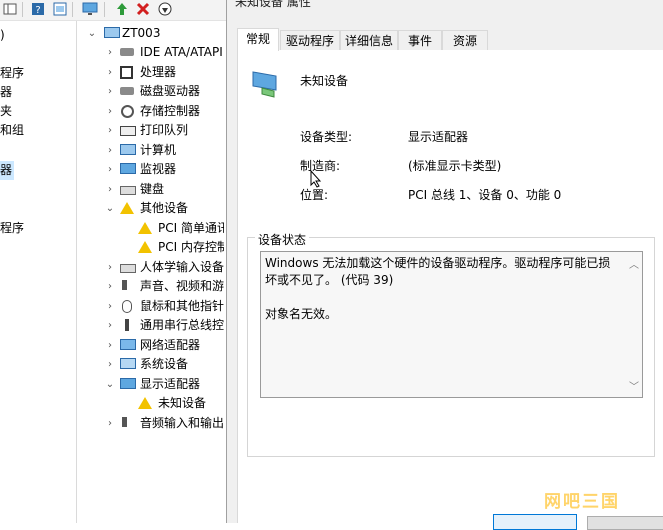 The image size is (663, 530). What do you see at coordinates (127, 208) in the screenshot?
I see `other-devices-icon` at bounding box center [127, 208].